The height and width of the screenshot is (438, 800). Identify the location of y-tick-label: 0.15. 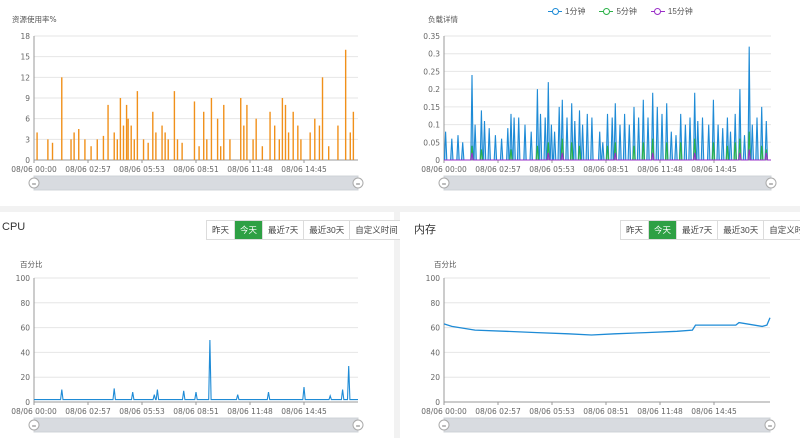
(431, 107).